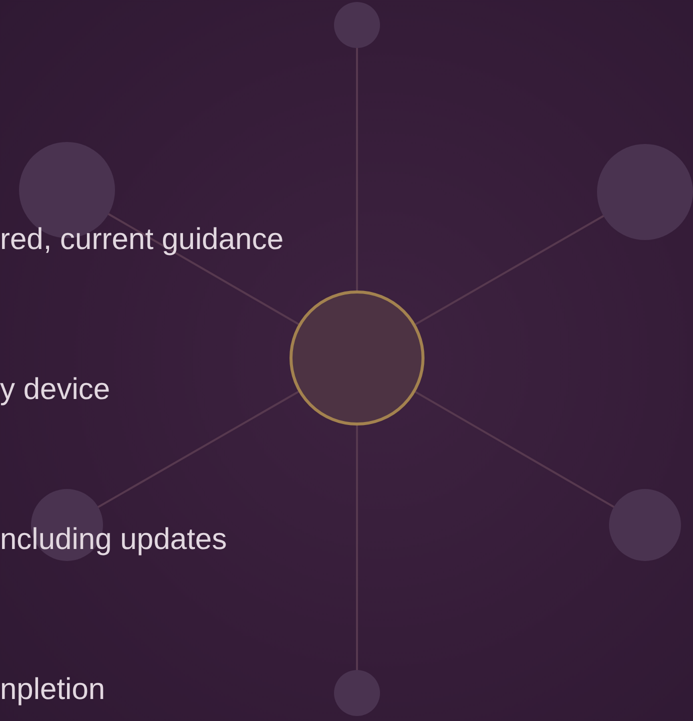 The width and height of the screenshot is (693, 721). Describe the element at coordinates (114, 540) in the screenshot. I see `feature-text: ncluding updates` at that location.